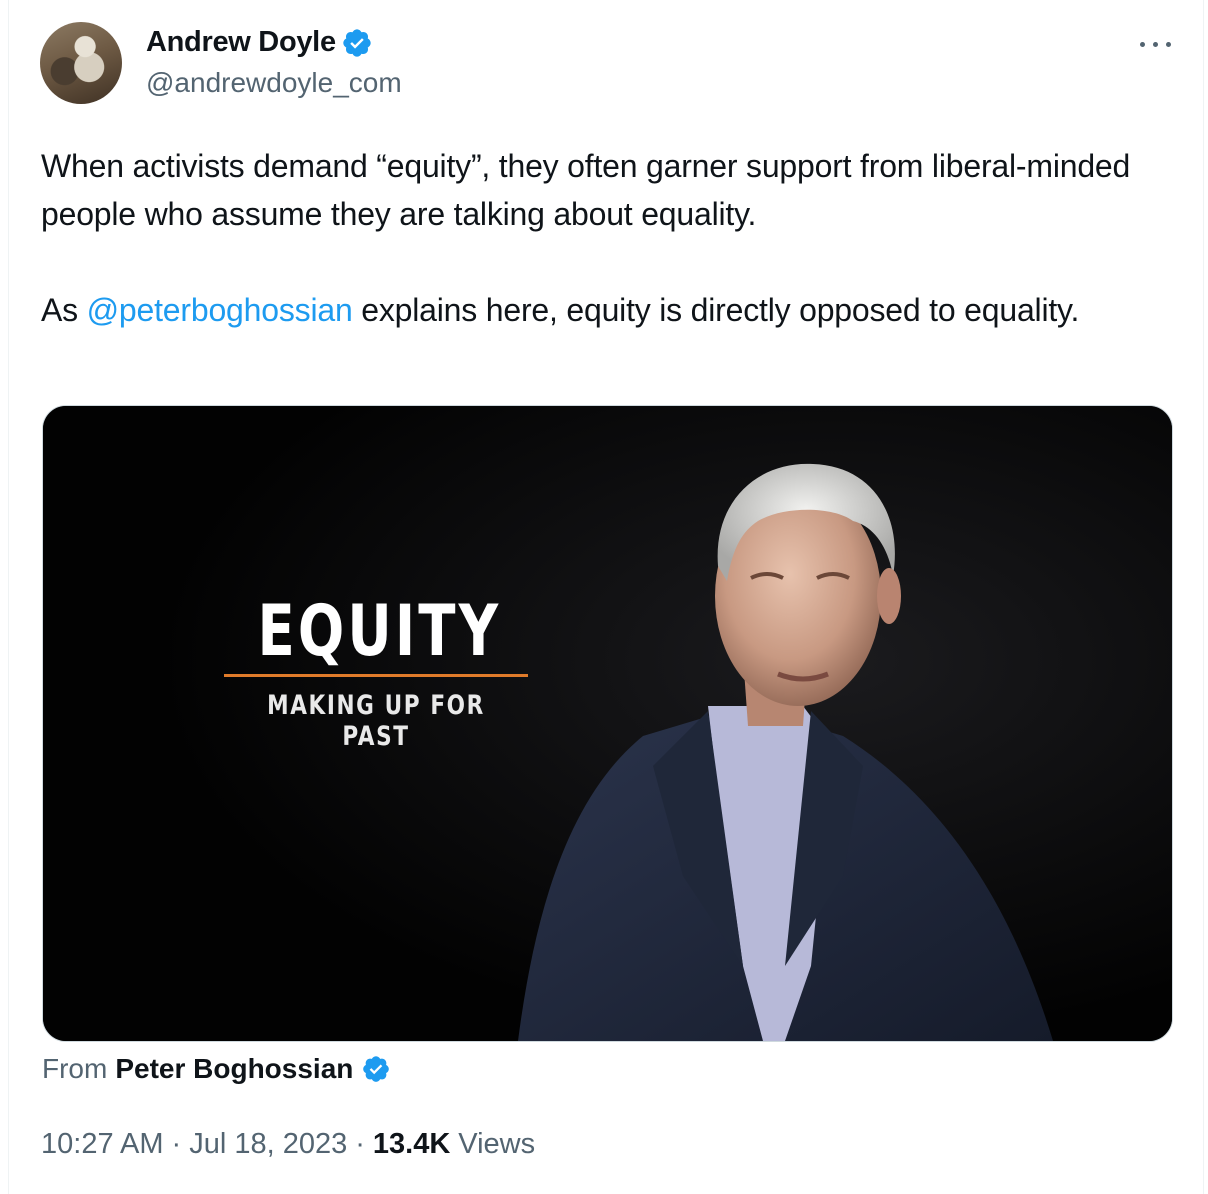  What do you see at coordinates (81, 63) in the screenshot?
I see `author-avatar` at bounding box center [81, 63].